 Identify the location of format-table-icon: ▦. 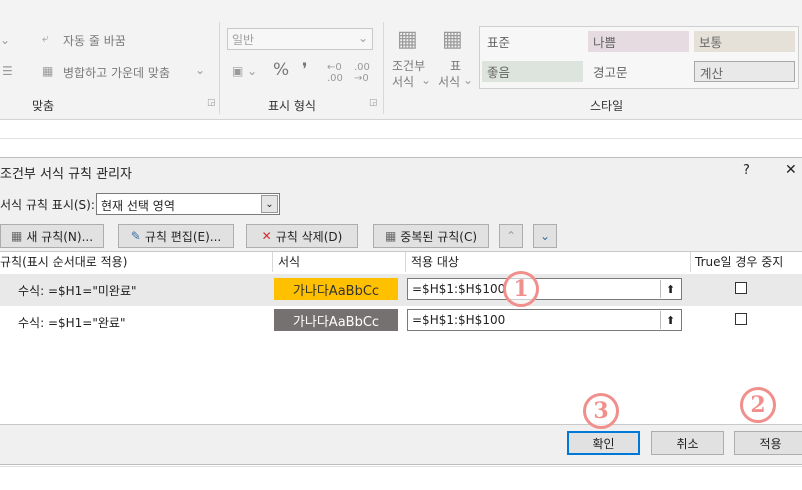
(452, 39).